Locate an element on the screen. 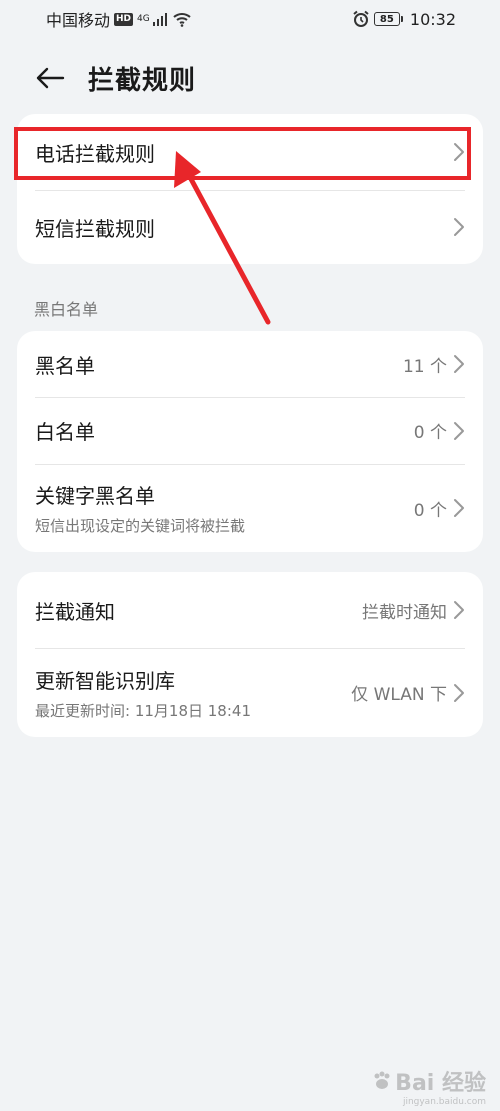 This screenshot has height=1111, width=500. wifi-icon is located at coordinates (182, 20).